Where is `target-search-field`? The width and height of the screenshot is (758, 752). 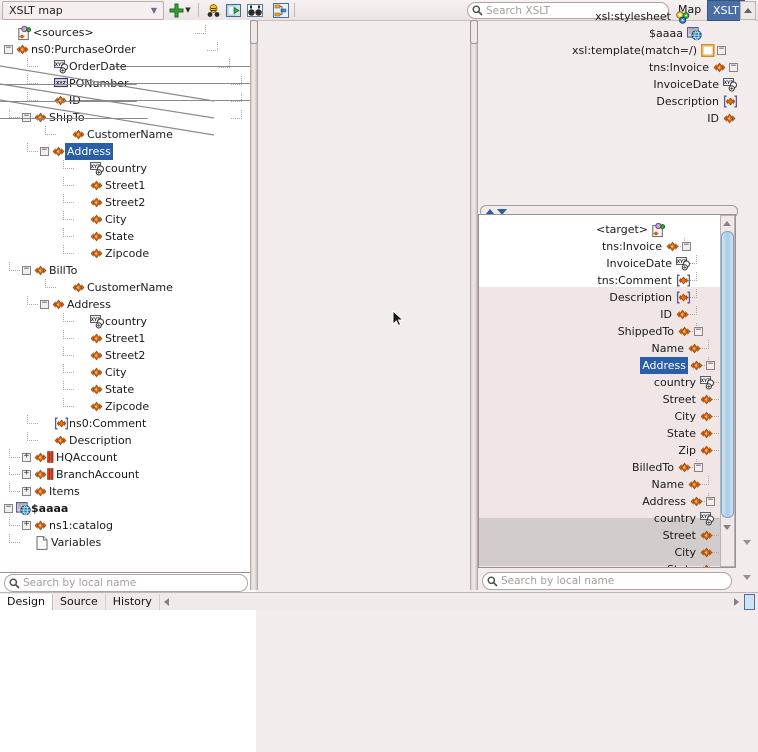 target-search-field is located at coordinates (607, 581).